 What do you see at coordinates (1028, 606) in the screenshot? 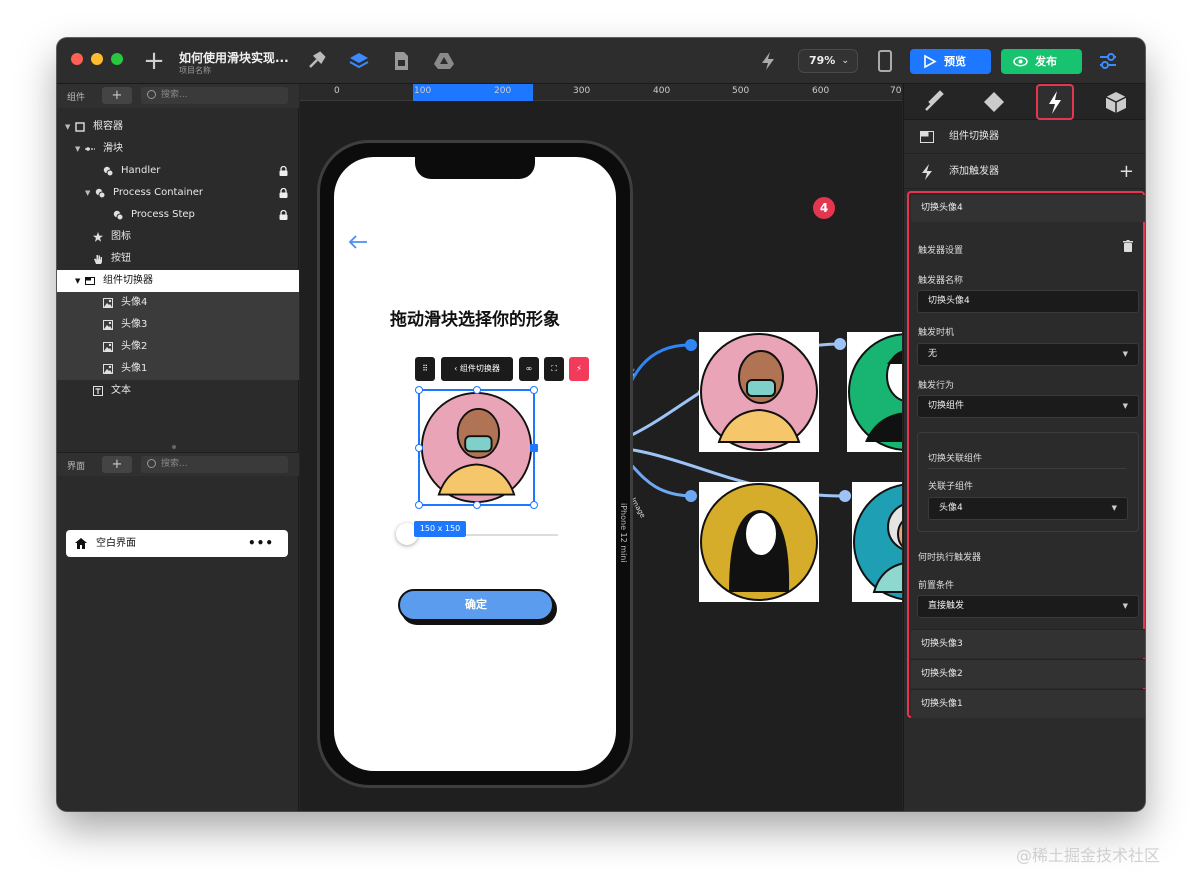
I see `precondition-select: 直接触发 ▼` at bounding box center [1028, 606].